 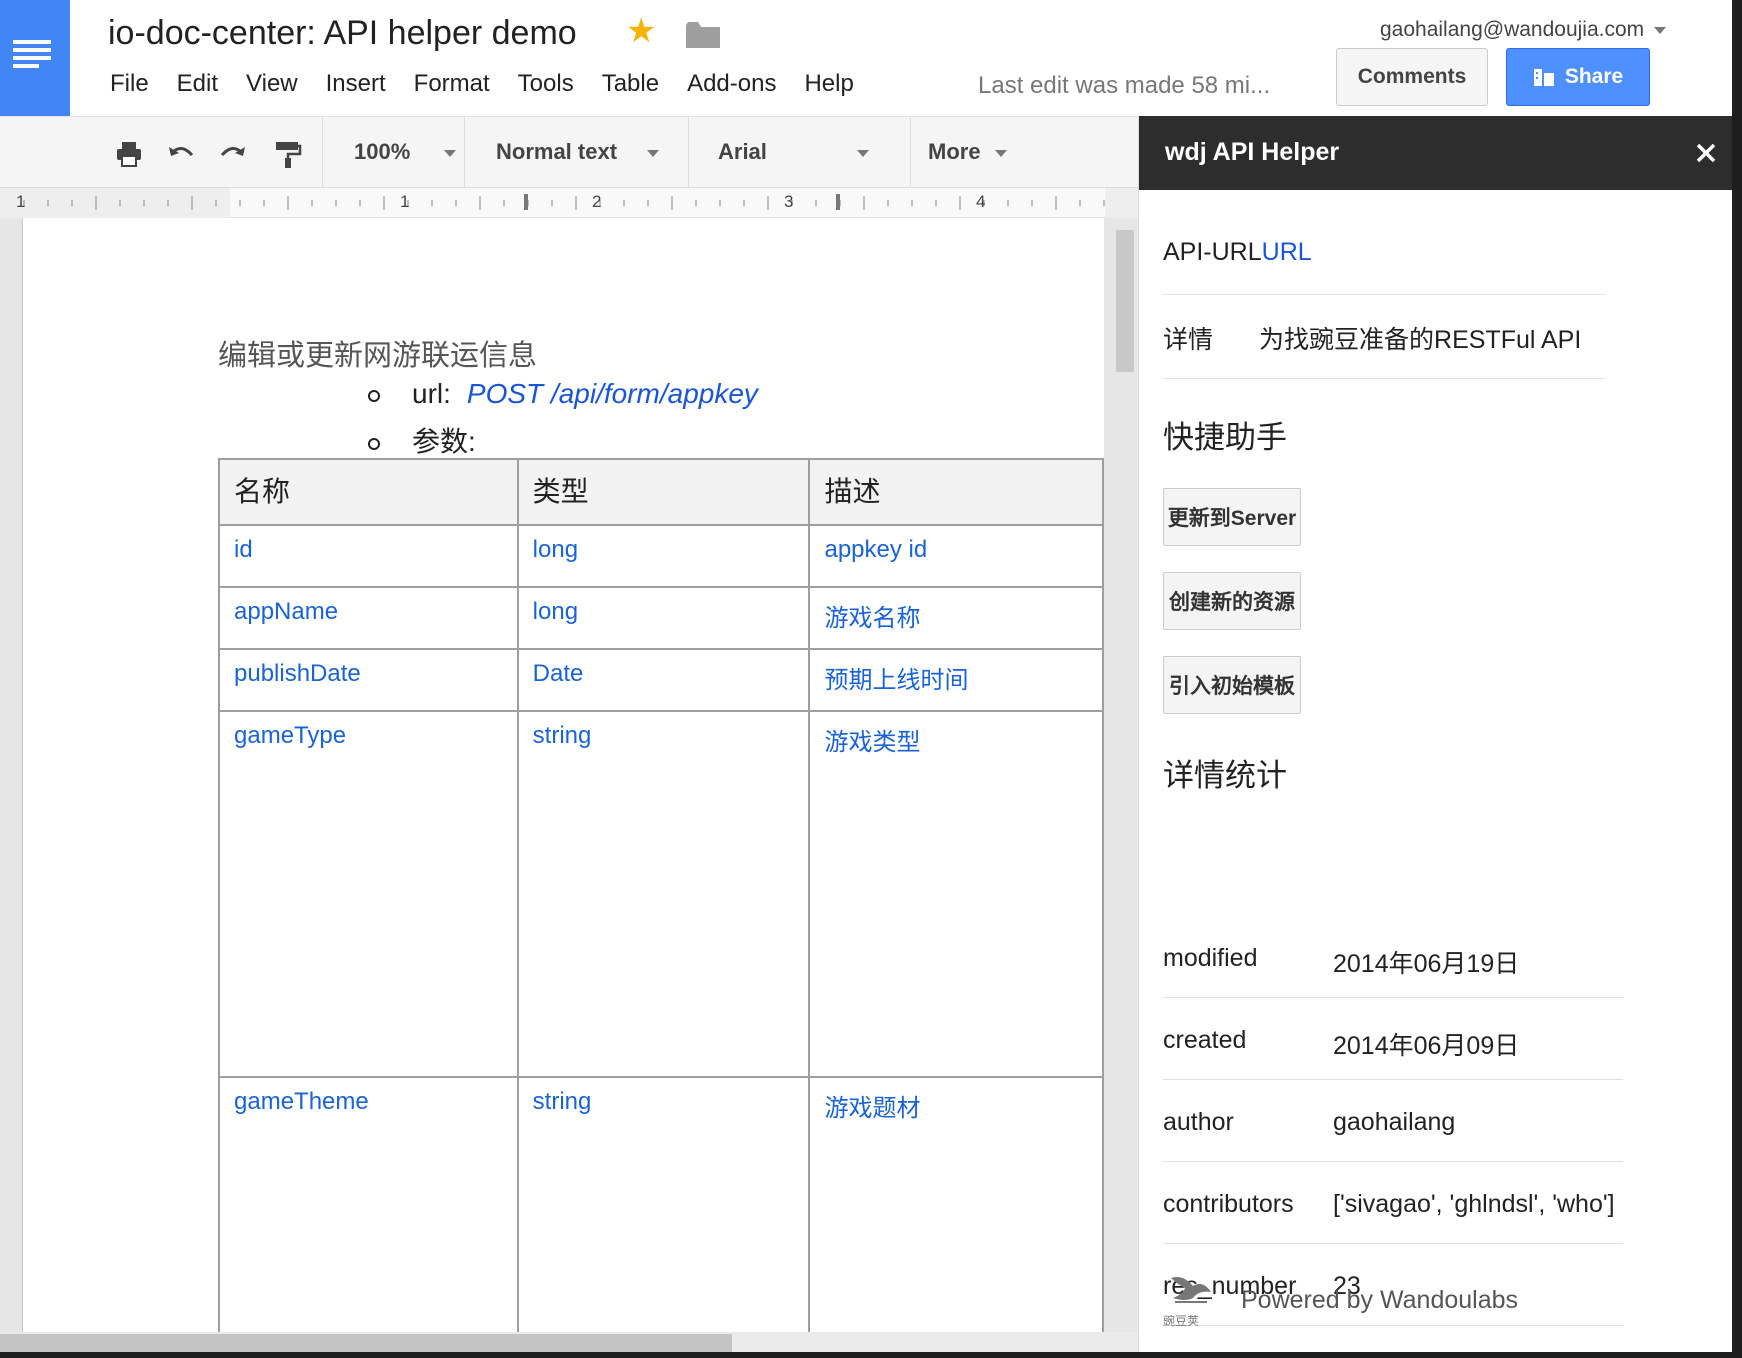 What do you see at coordinates (233, 154) in the screenshot?
I see `redo-icon` at bounding box center [233, 154].